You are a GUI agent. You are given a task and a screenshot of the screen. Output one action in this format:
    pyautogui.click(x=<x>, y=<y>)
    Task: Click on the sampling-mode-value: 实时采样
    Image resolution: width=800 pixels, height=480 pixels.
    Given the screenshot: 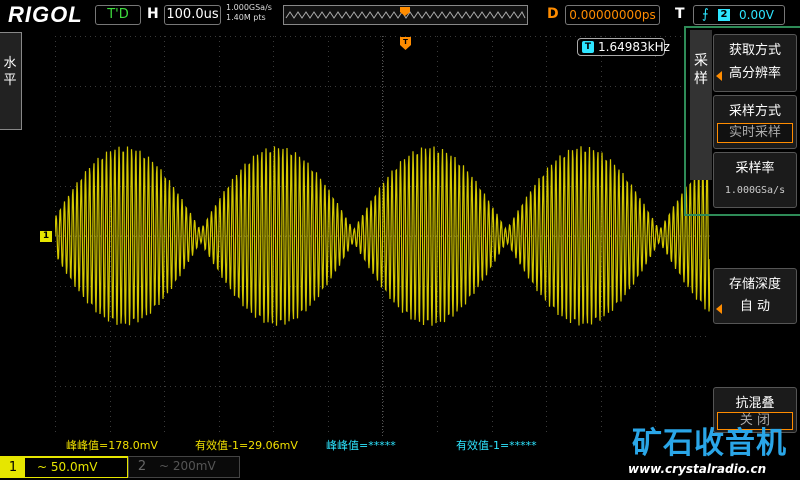 What is the action you would take?
    pyautogui.click(x=755, y=133)
    